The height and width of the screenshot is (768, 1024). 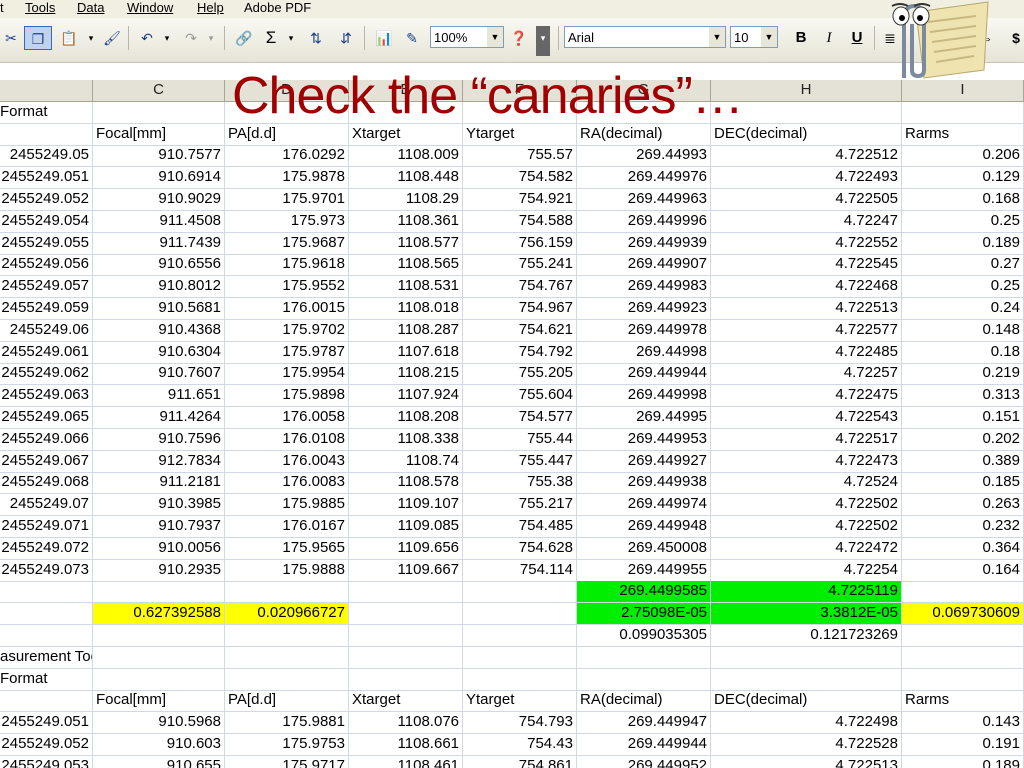 I want to click on sort-ascending-icon: ⇅, so click(x=316, y=38).